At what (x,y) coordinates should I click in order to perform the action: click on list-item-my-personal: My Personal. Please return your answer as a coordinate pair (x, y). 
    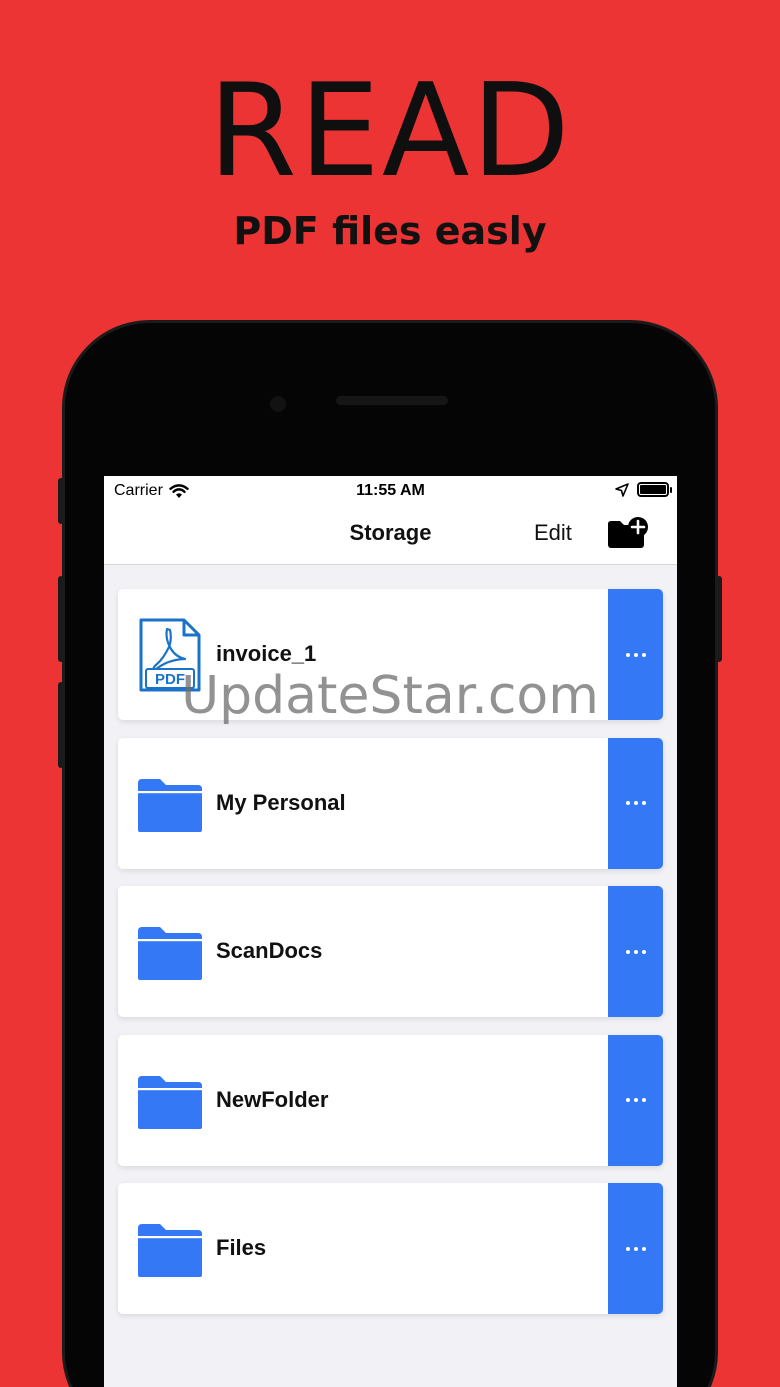
    Looking at the image, I should click on (390, 803).